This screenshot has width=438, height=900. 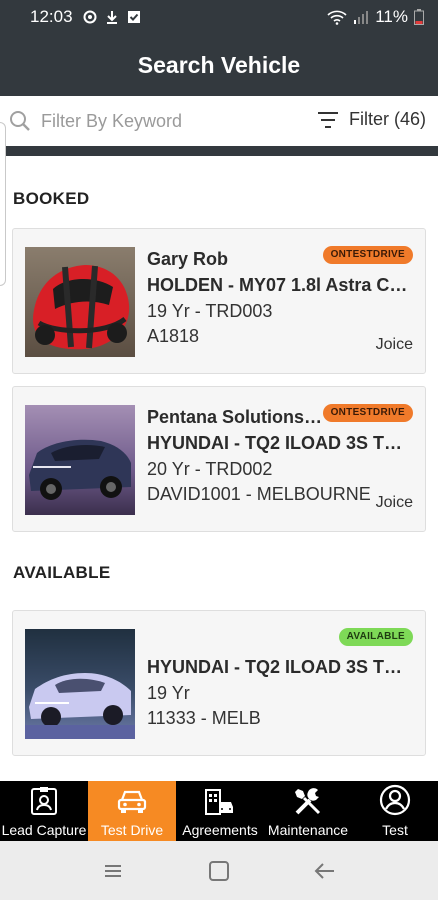 I want to click on home-icon, so click(x=219, y=871).